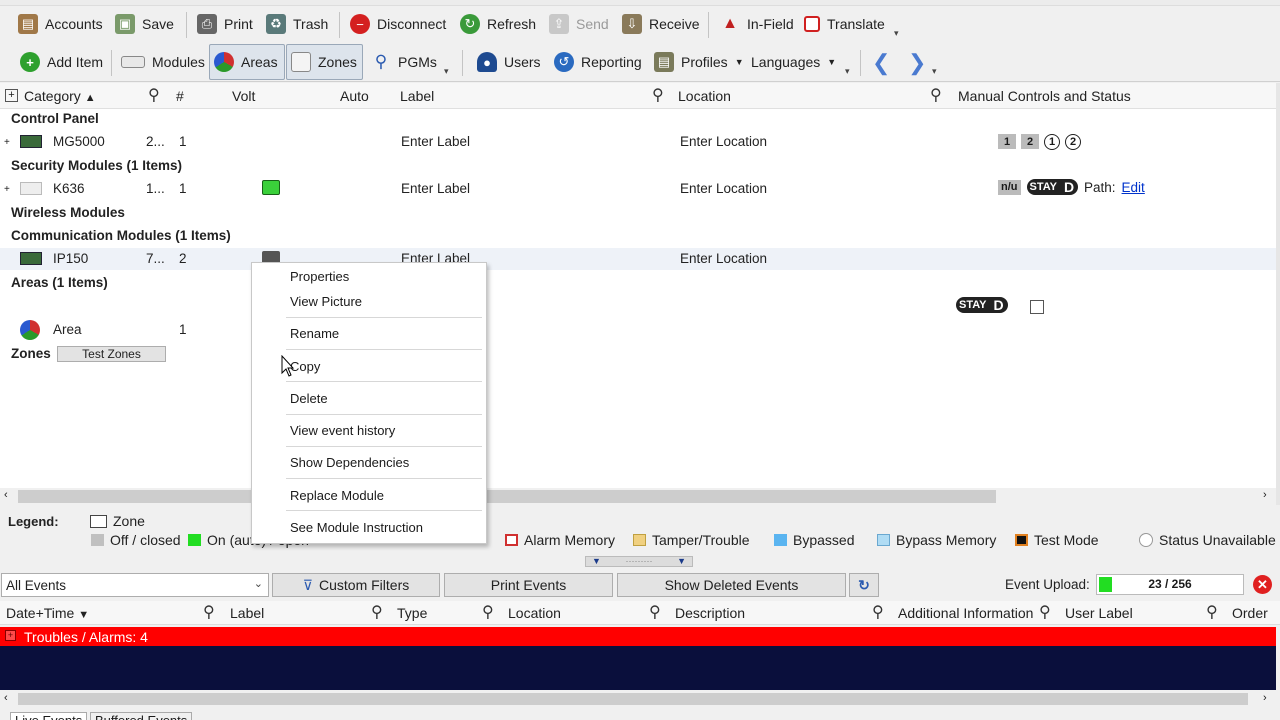 The width and height of the screenshot is (1280, 720). I want to click on edit-link: Edit, so click(1133, 187).